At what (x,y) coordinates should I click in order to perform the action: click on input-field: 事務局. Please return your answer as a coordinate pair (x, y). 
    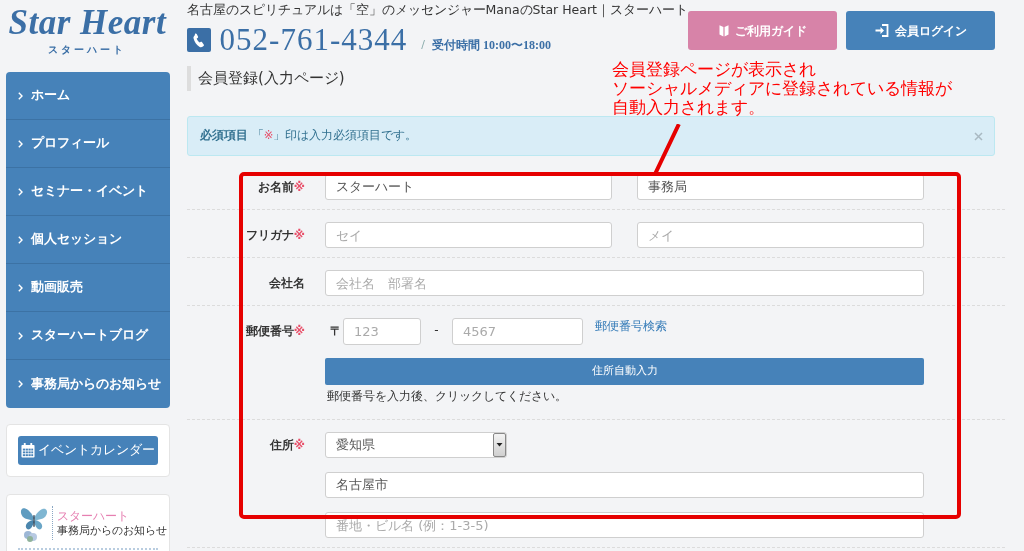
    Looking at the image, I should click on (780, 187).